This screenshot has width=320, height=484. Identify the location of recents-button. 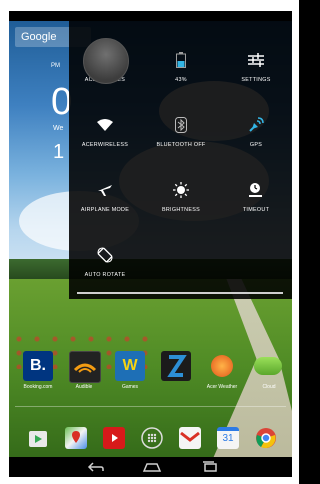
(210, 467).